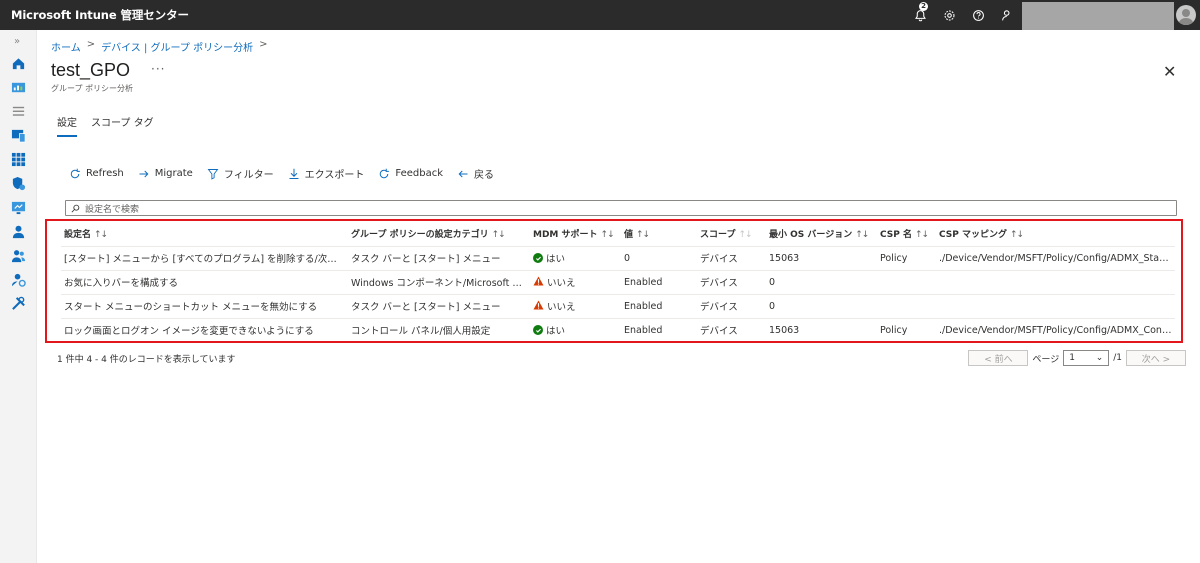 The height and width of the screenshot is (563, 1200). I want to click on groups-icon, so click(18, 255).